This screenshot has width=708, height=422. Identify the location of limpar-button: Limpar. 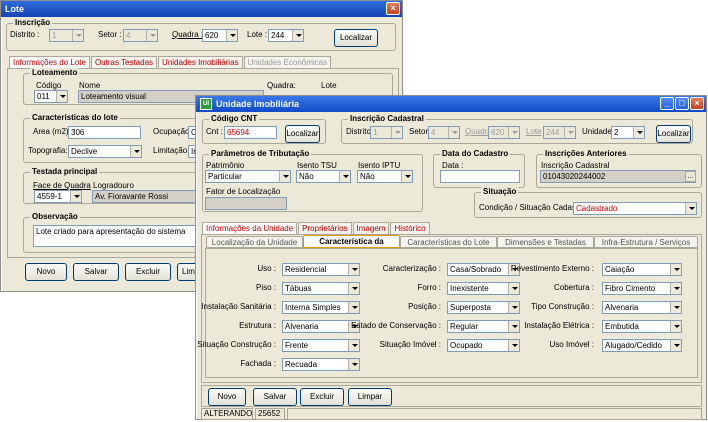
(370, 397).